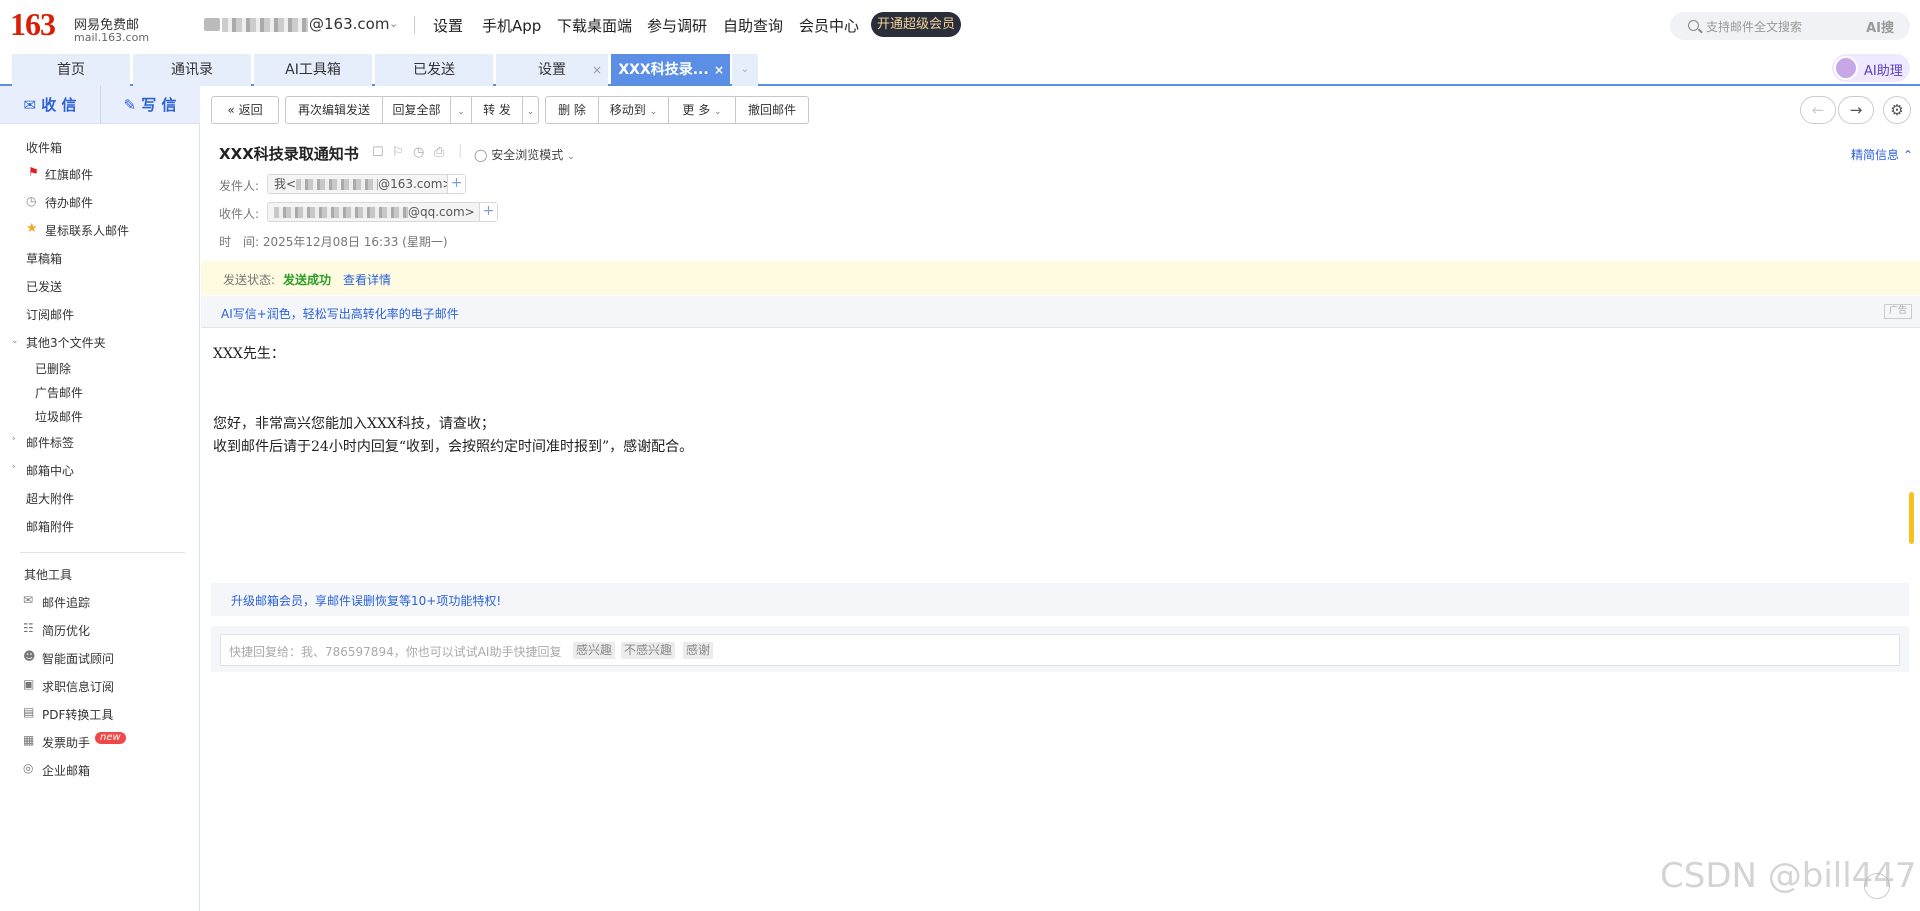  What do you see at coordinates (1846, 68) in the screenshot?
I see `avatar` at bounding box center [1846, 68].